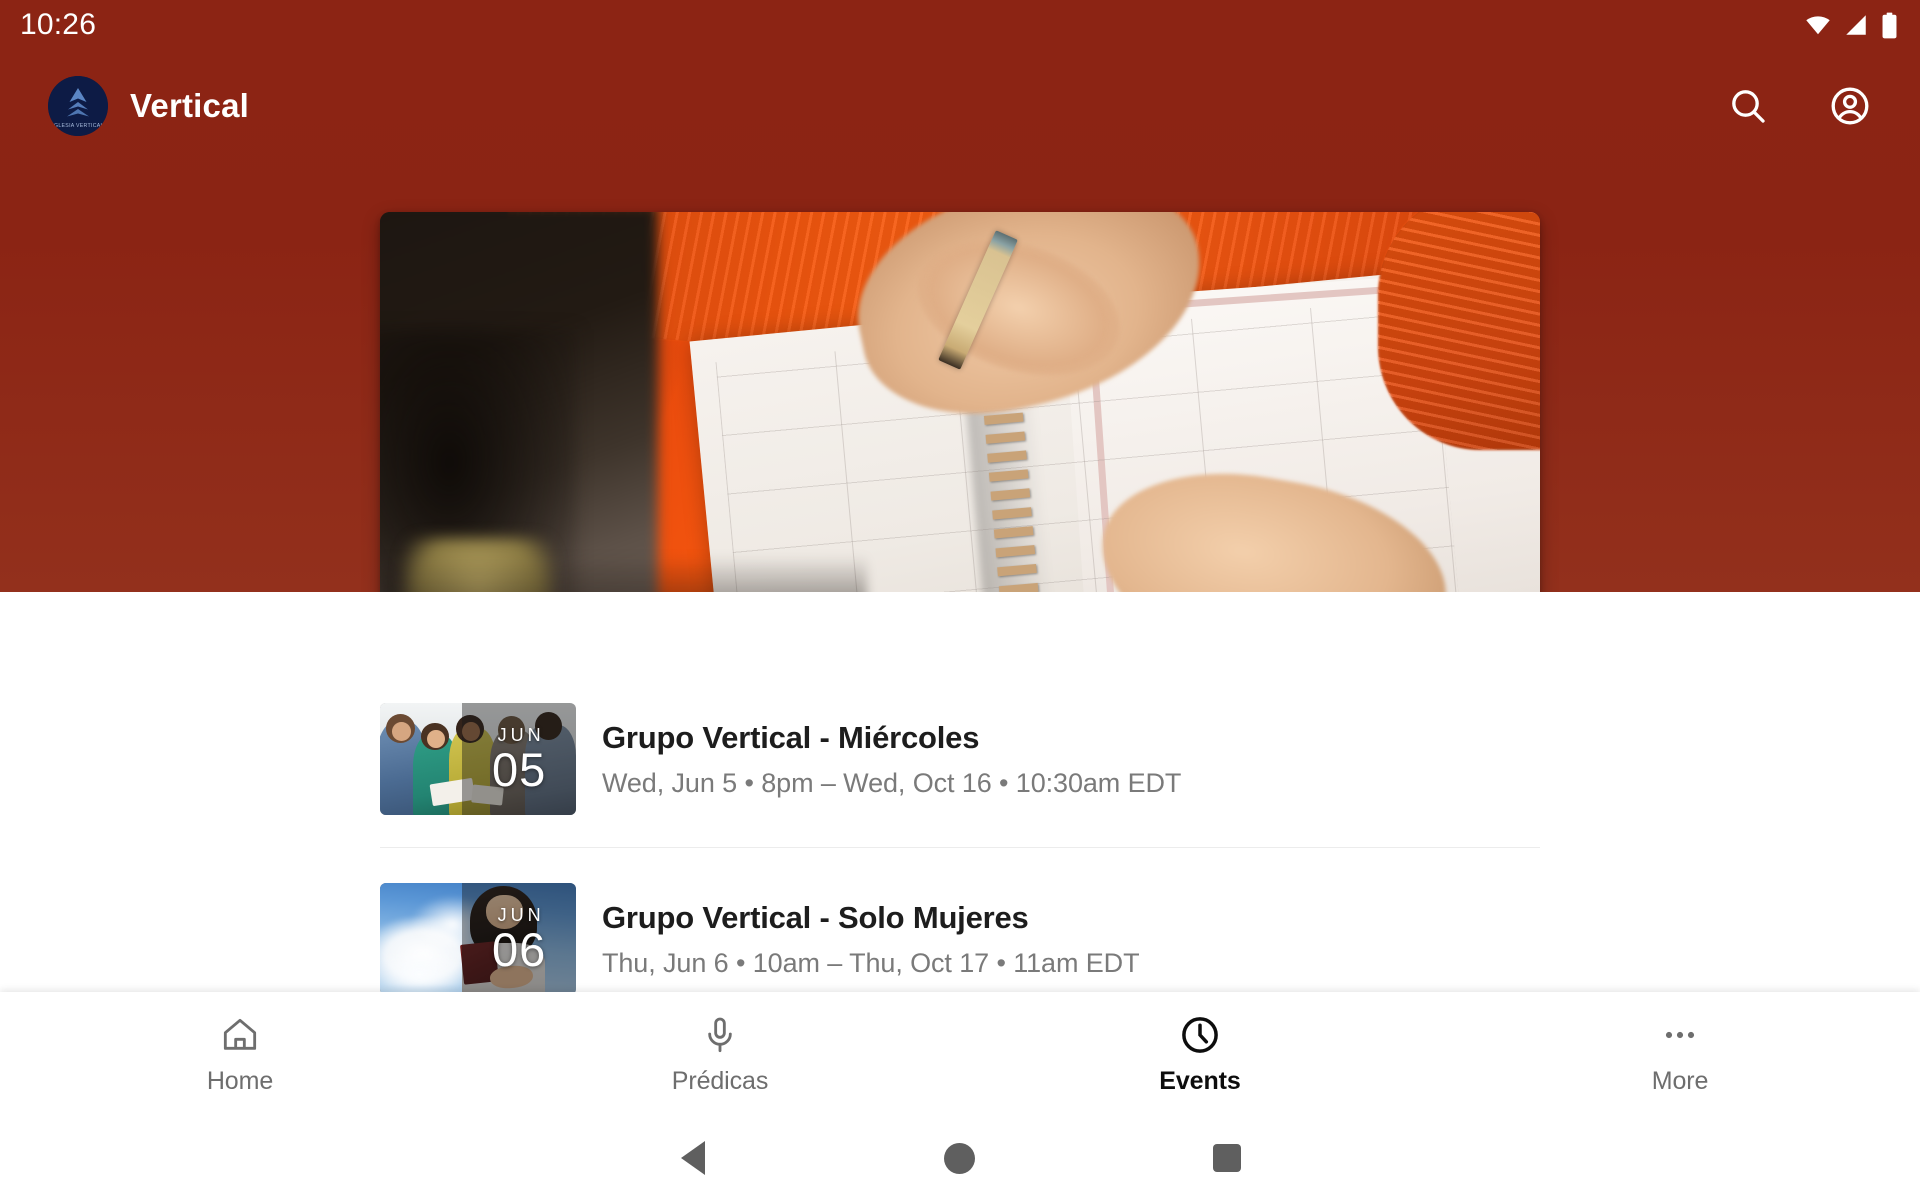  I want to click on event-title: Grupo Vertical - Miércoles, so click(791, 738).